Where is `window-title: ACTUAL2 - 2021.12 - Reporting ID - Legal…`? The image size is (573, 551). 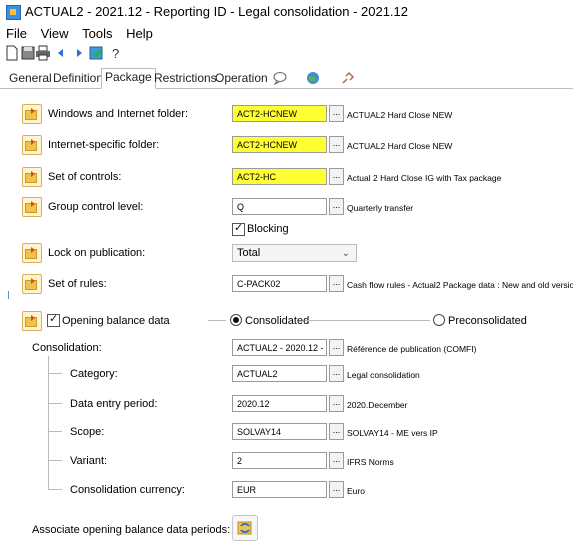
window-title: ACTUAL2 - 2021.12 - Reporting ID - Legal… is located at coordinates (216, 11).